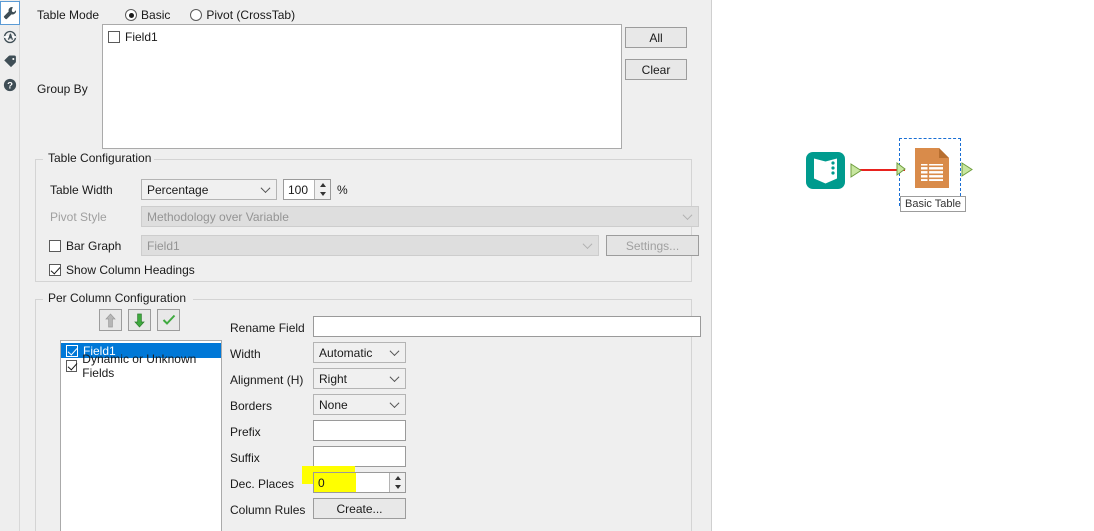 The width and height of the screenshot is (1094, 531). I want to click on select-all-button, so click(168, 320).